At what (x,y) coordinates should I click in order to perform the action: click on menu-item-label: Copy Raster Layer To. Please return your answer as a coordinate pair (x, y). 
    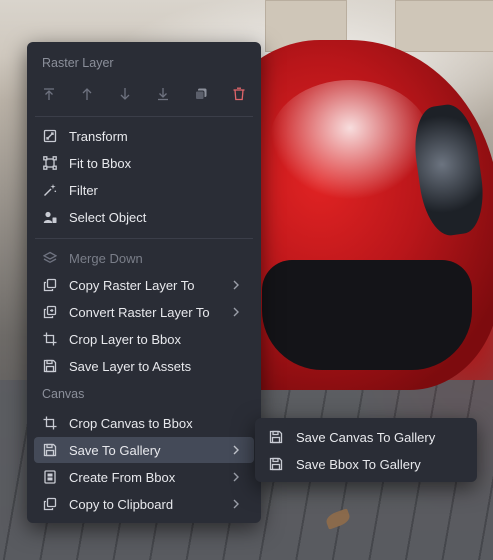
    Looking at the image, I should click on (132, 285).